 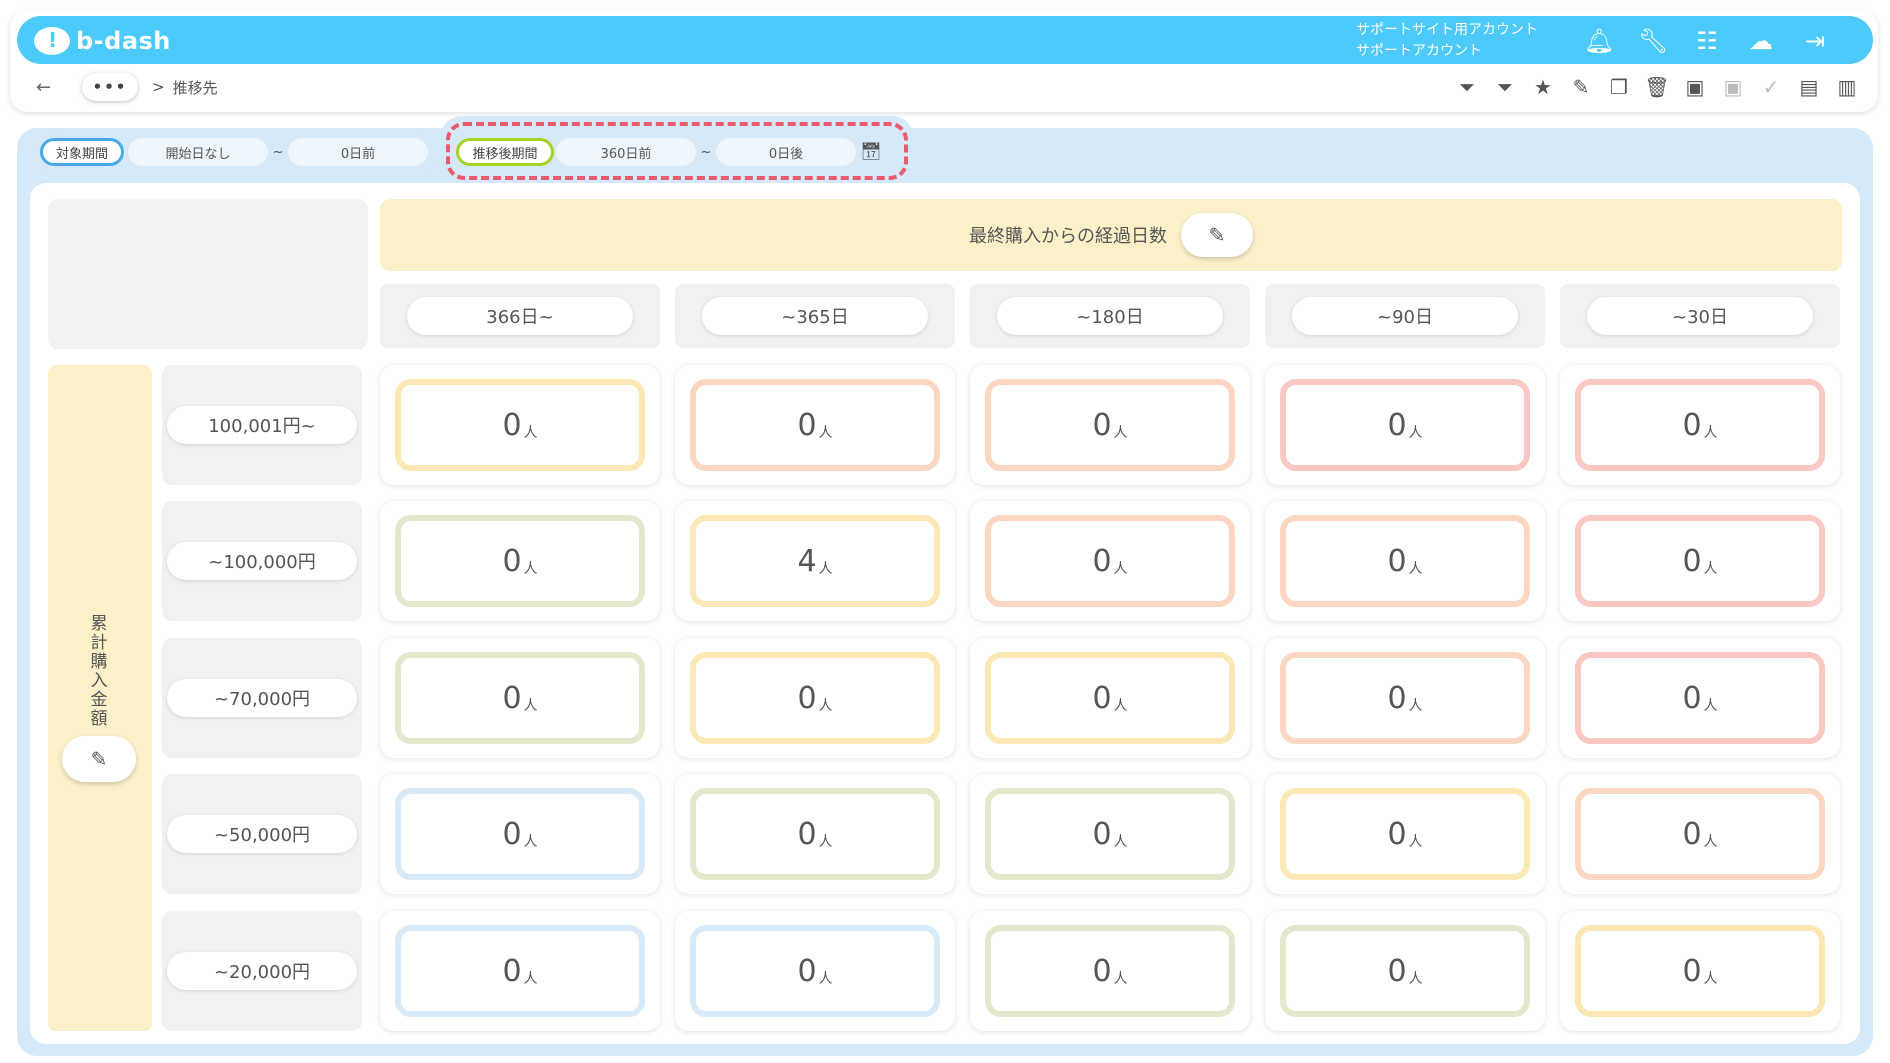 What do you see at coordinates (99, 759) in the screenshot?
I see `edit-row-axis-button: ✎` at bounding box center [99, 759].